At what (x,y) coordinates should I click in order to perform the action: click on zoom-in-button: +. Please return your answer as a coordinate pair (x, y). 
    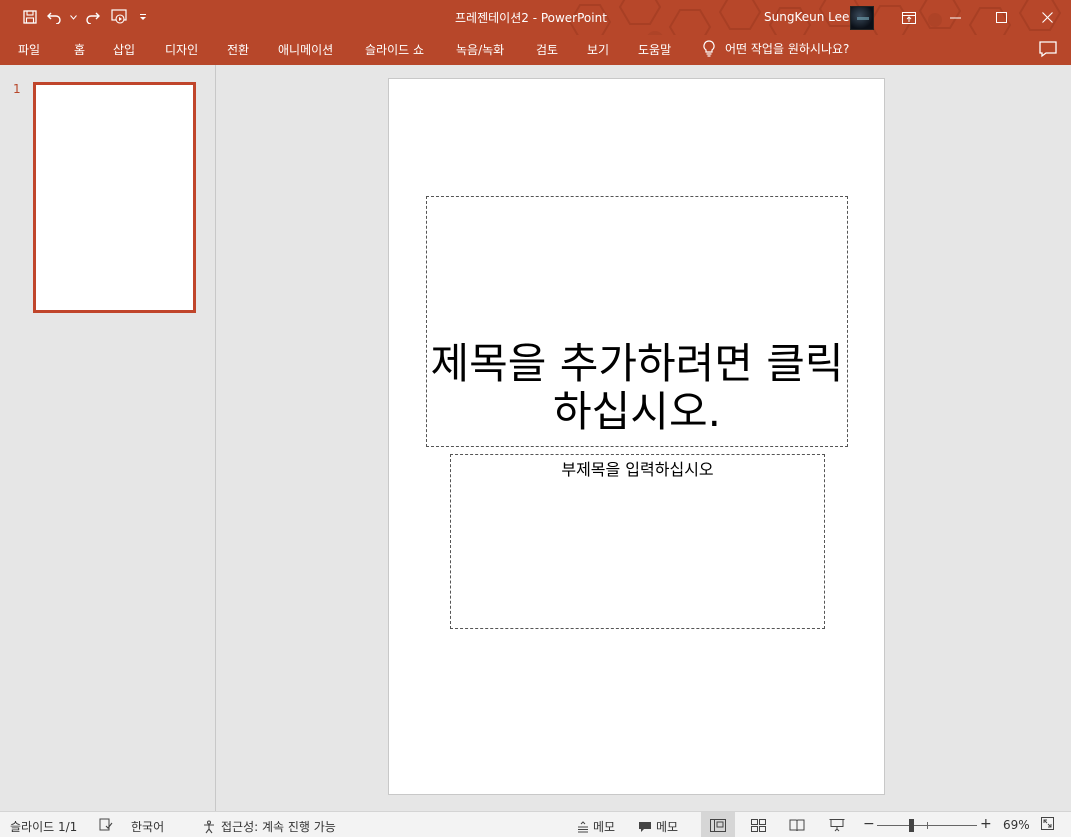
    Looking at the image, I should click on (986, 824).